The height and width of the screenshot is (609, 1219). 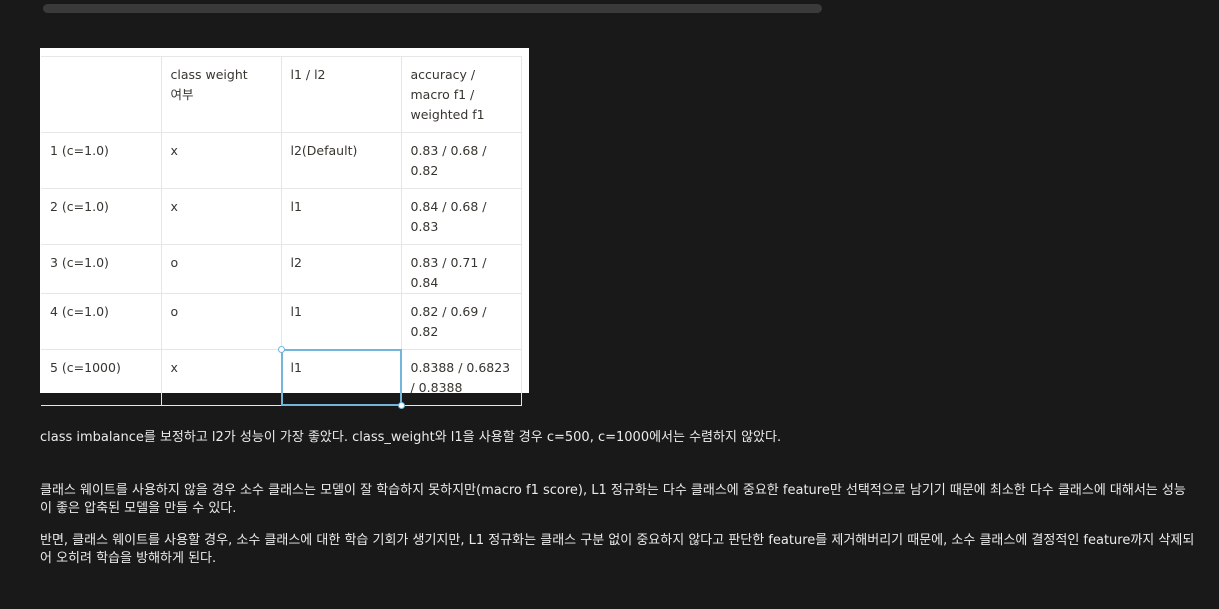 I want to click on paragraph-line: 이 좋은 압축된 모델을 만들 수 있다., so click(x=138, y=508).